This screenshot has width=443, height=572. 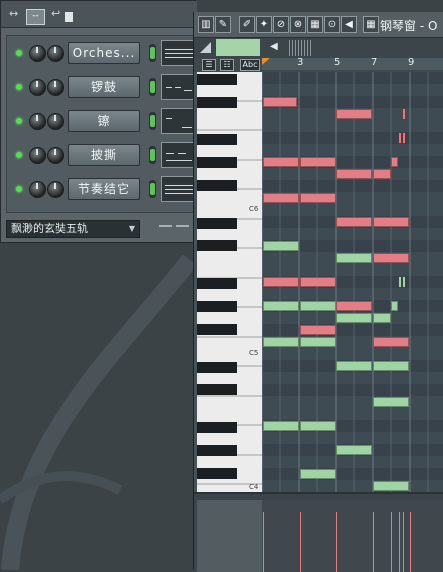 What do you see at coordinates (281, 24) in the screenshot?
I see `mute-icon: ⊘` at bounding box center [281, 24].